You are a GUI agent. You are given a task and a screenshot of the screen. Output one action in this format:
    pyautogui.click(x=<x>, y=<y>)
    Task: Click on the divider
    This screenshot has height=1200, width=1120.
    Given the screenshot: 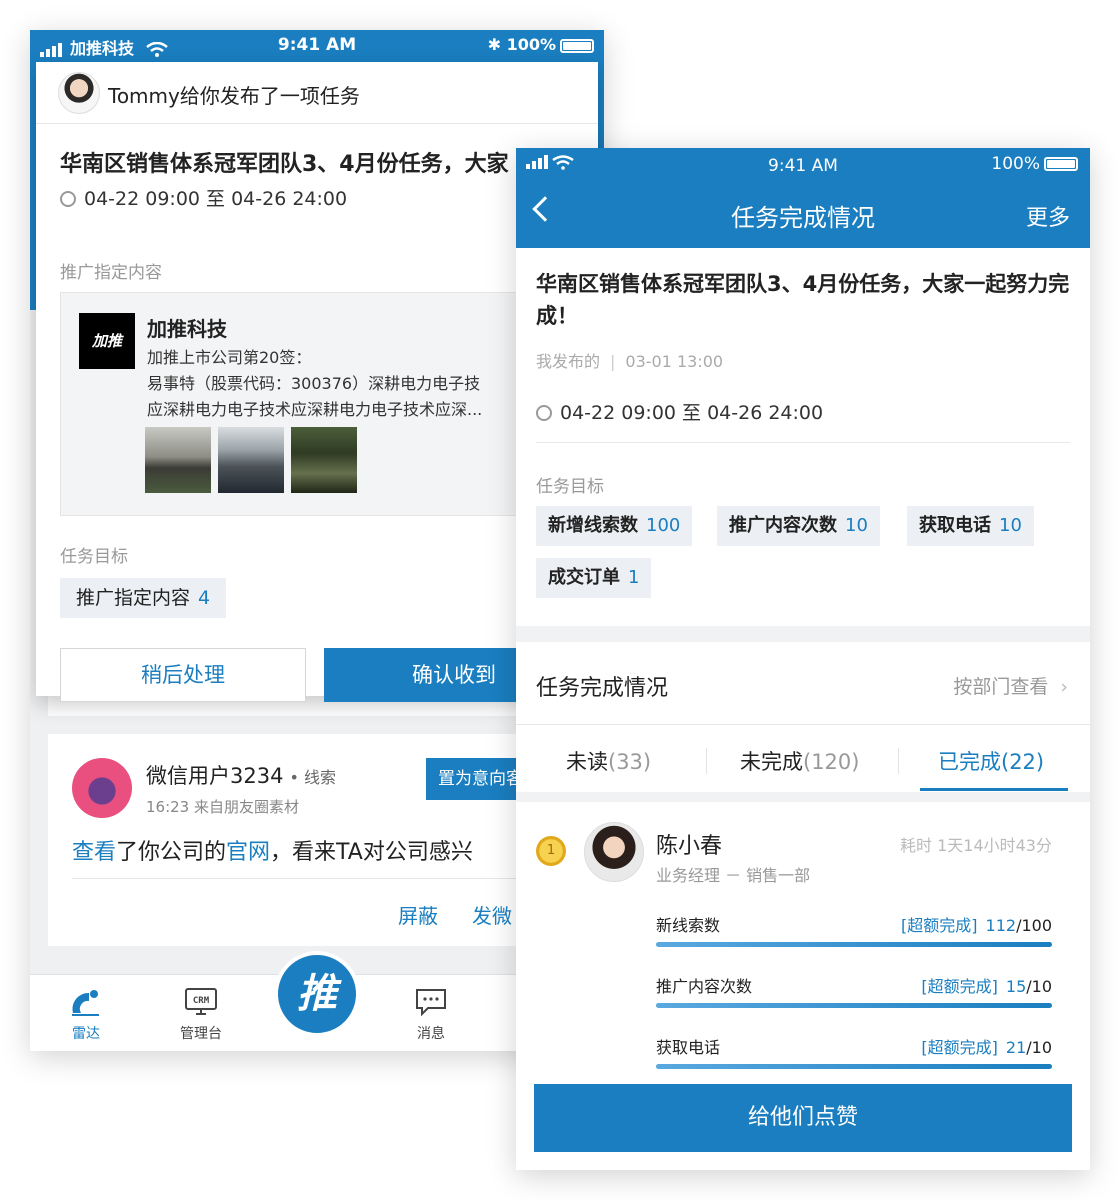 What is the action you would take?
    pyautogui.click(x=803, y=442)
    